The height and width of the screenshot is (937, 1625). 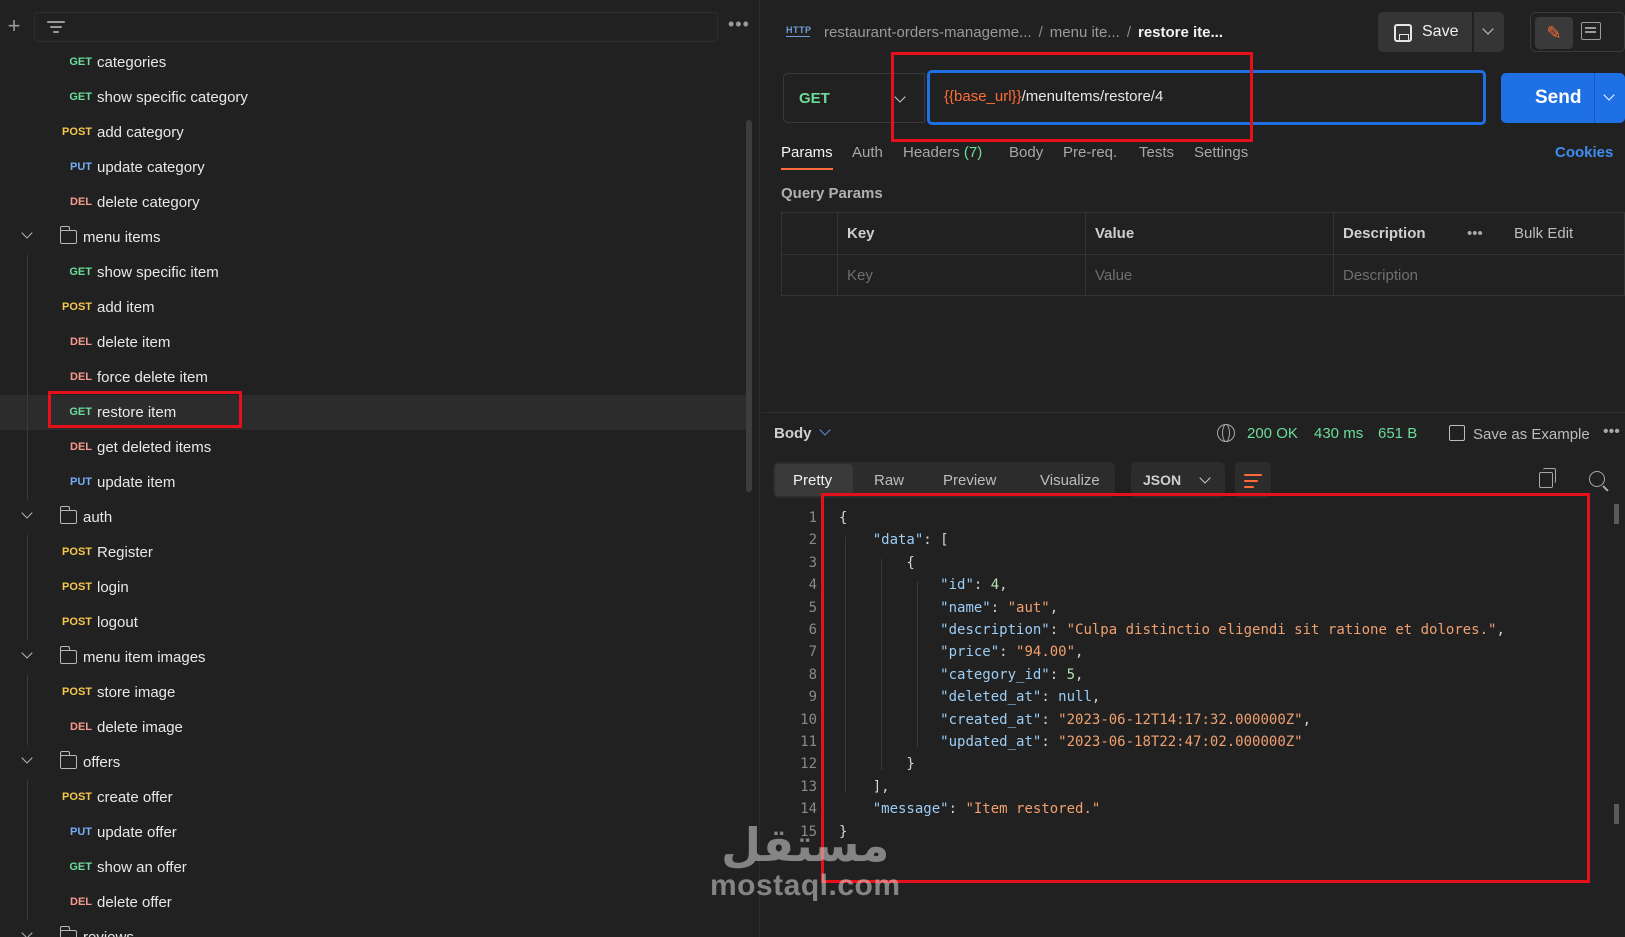 I want to click on search-icon, so click(x=1597, y=479).